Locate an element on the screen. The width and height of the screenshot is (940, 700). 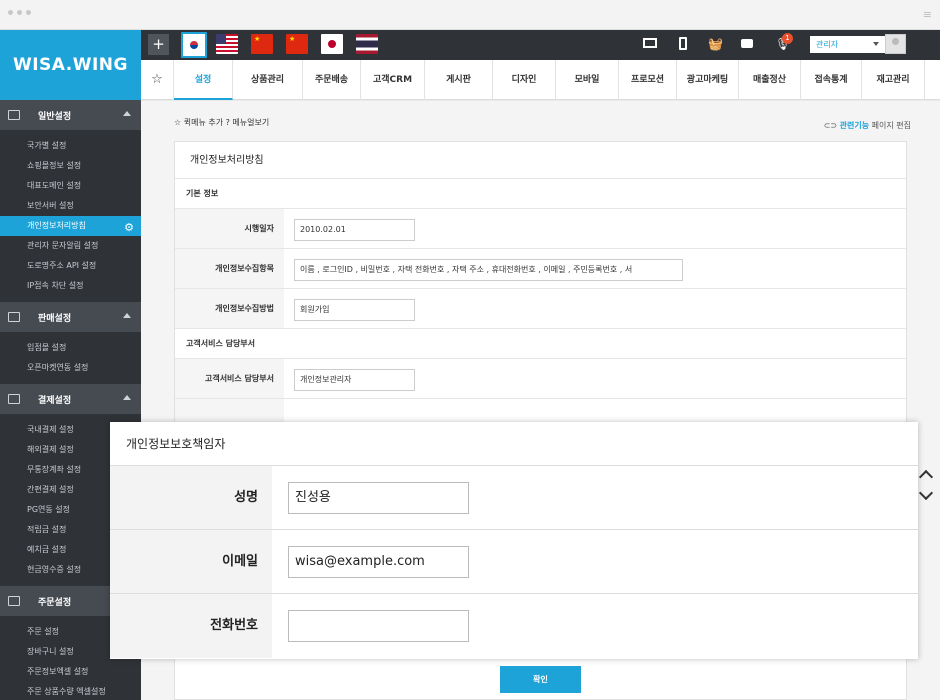
gear-icon: ⚙ is located at coordinates (129, 228).